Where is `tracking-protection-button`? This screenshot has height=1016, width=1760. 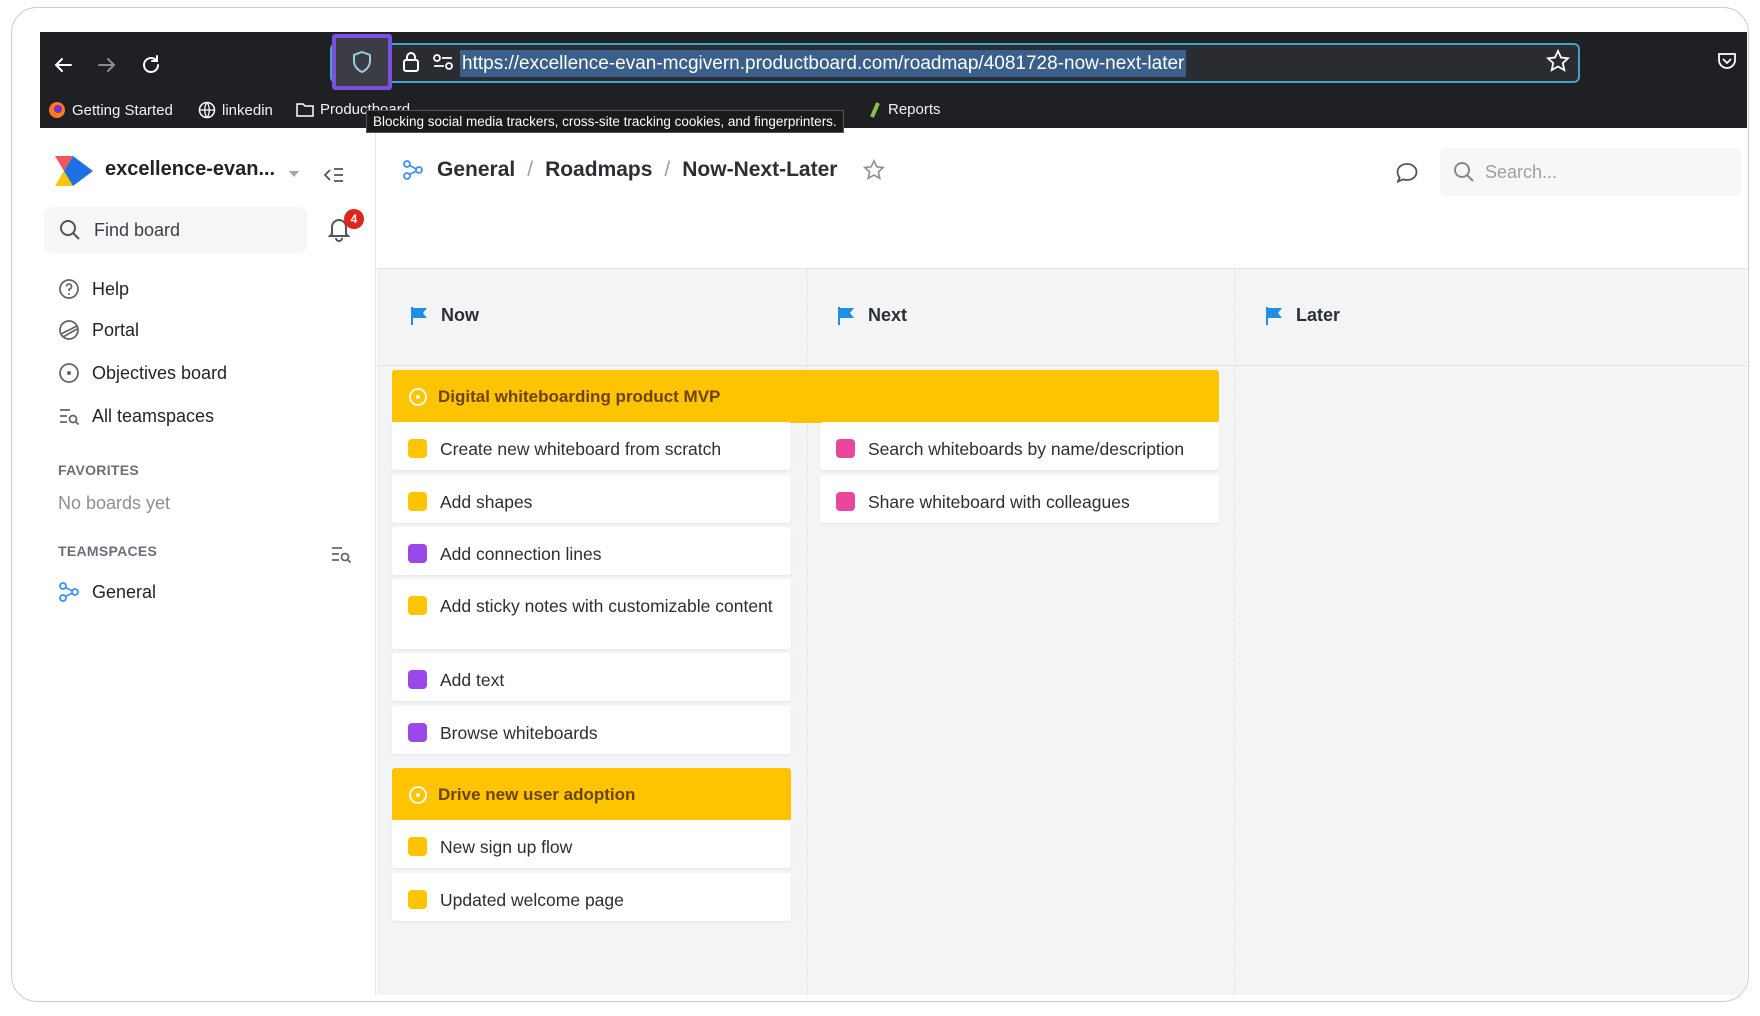
tracking-protection-button is located at coordinates (362, 62).